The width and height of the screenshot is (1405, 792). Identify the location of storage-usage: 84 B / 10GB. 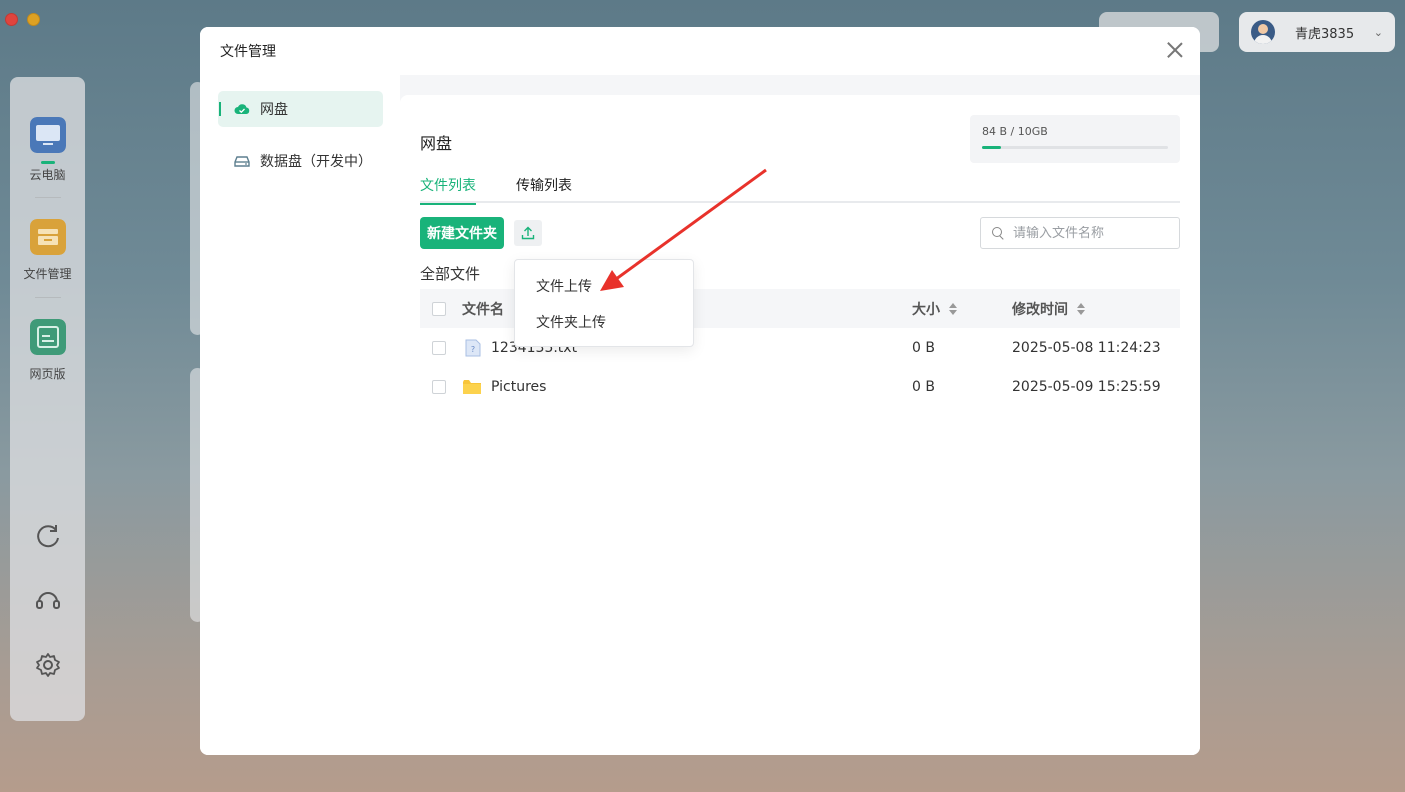
(1075, 139).